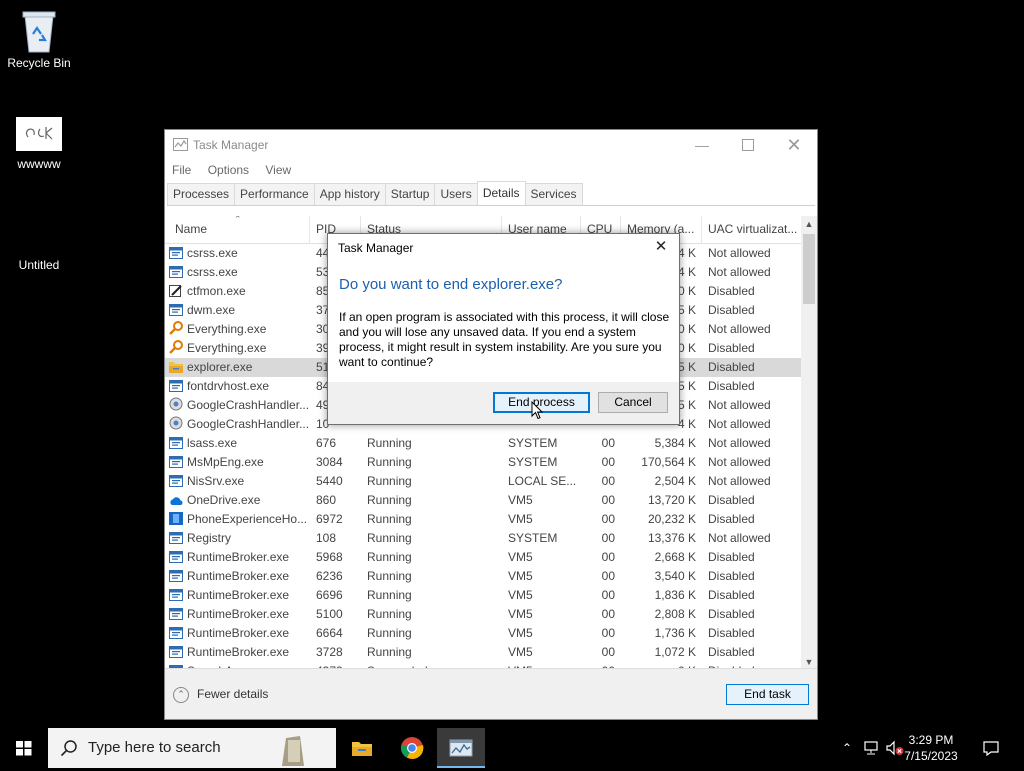 Image resolution: width=1024 pixels, height=771 pixels. I want to click on cell-pid: 5968, so click(329, 557).